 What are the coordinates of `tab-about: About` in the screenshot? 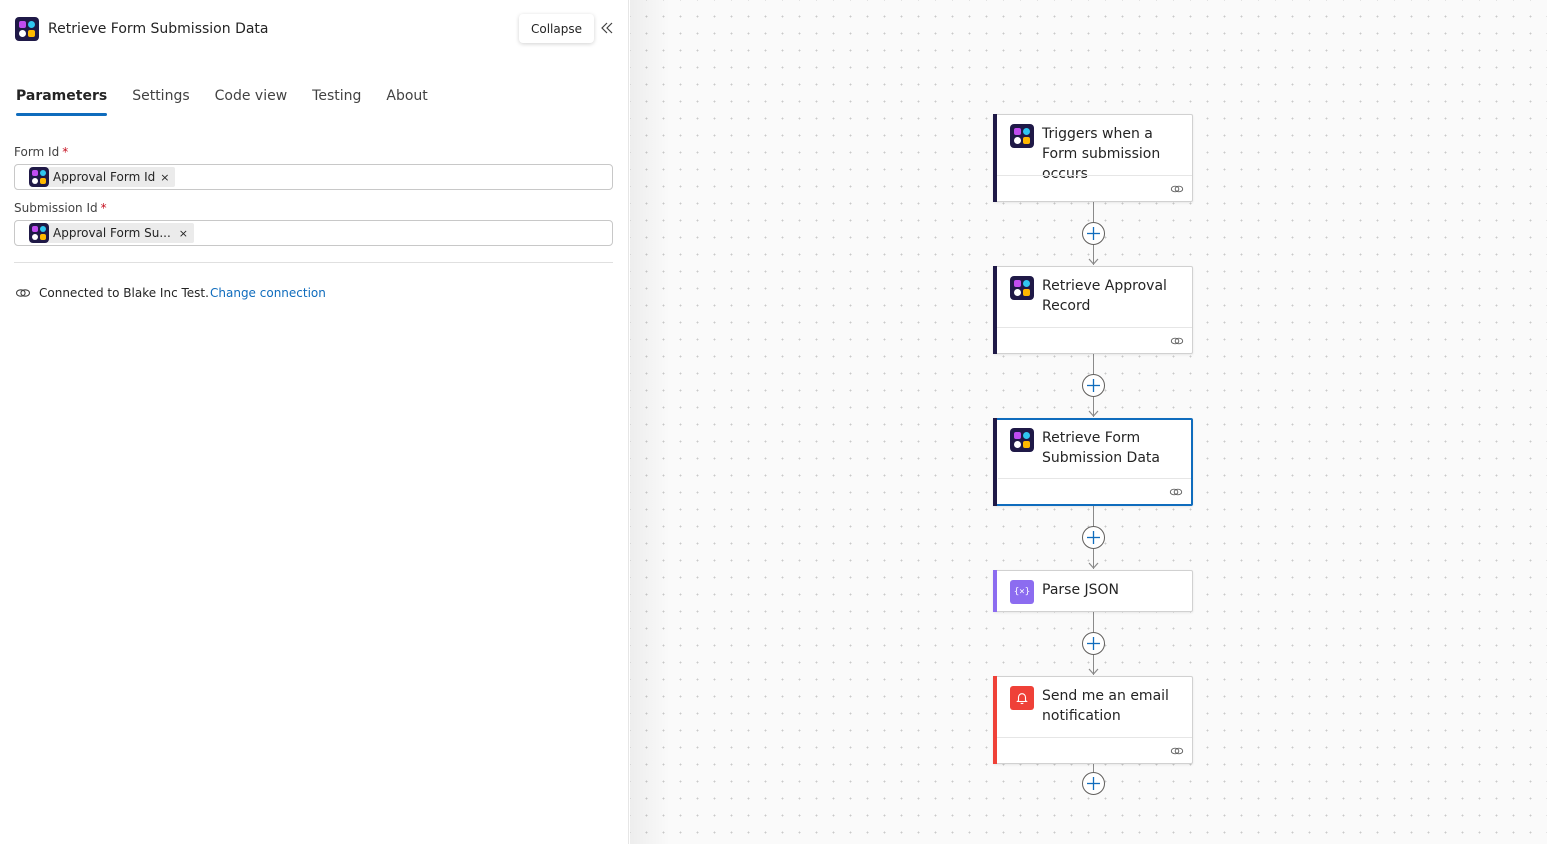 It's located at (406, 102).